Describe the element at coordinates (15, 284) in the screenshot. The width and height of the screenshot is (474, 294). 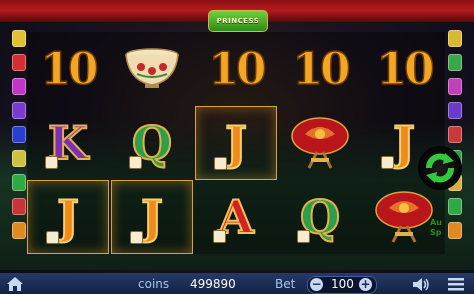
I see `home-icon` at that location.